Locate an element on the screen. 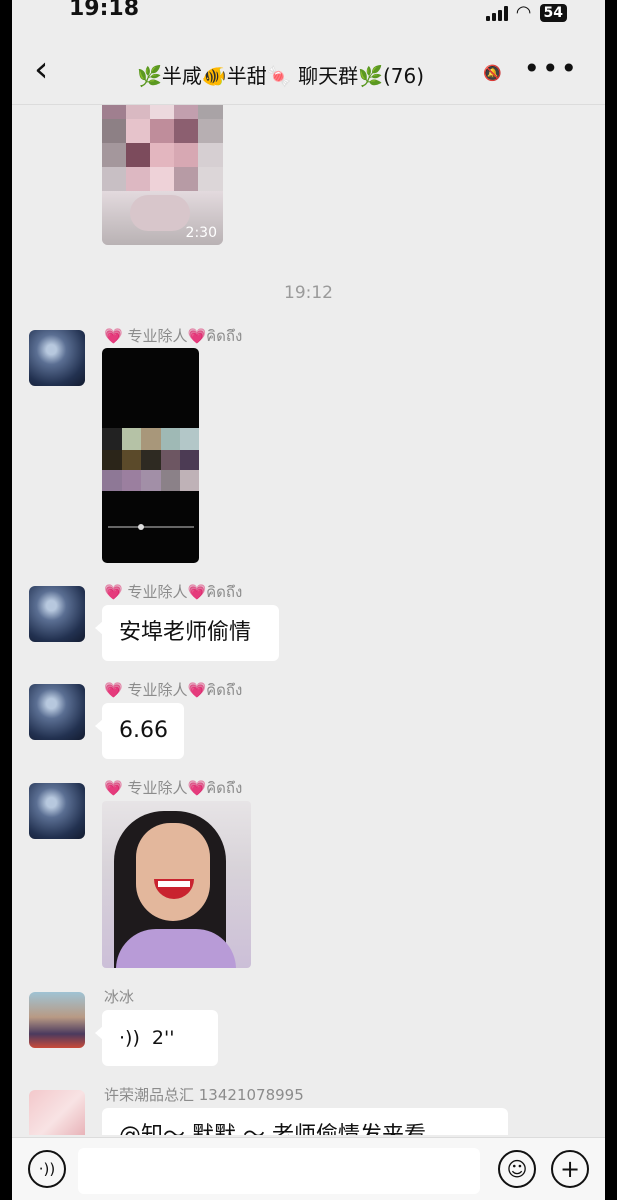 This screenshot has width=617, height=1200. input-toolbar: ·)) ☺ + is located at coordinates (308, 1168).